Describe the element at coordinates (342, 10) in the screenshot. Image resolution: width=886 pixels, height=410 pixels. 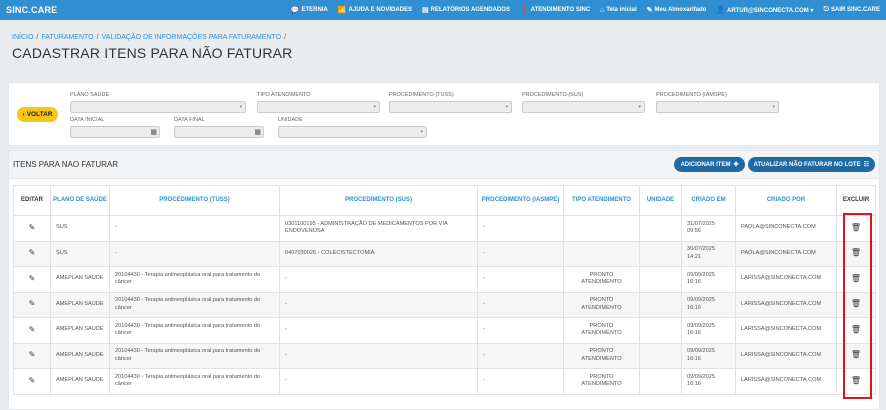
I see `rss-icon: 📶` at that location.